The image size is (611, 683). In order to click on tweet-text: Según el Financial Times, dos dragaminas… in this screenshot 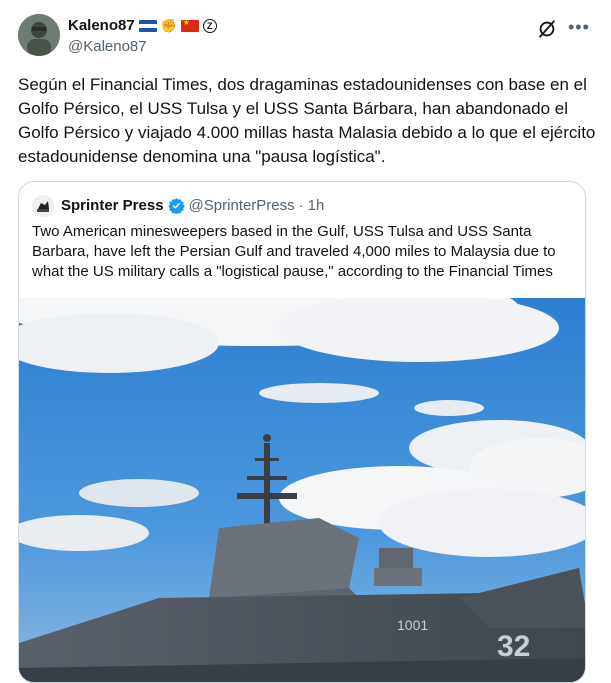, I will do `click(307, 120)`.